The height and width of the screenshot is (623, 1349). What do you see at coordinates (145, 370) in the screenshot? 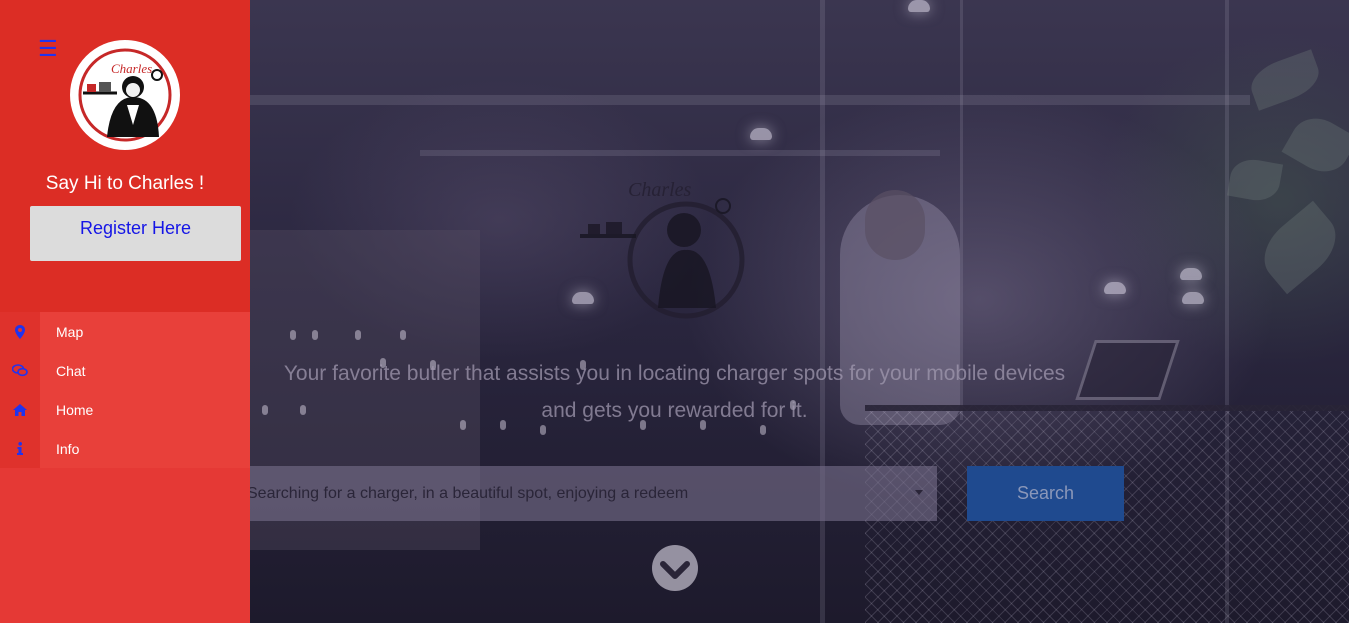
I see `sidebar-item-label: Chat` at bounding box center [145, 370].